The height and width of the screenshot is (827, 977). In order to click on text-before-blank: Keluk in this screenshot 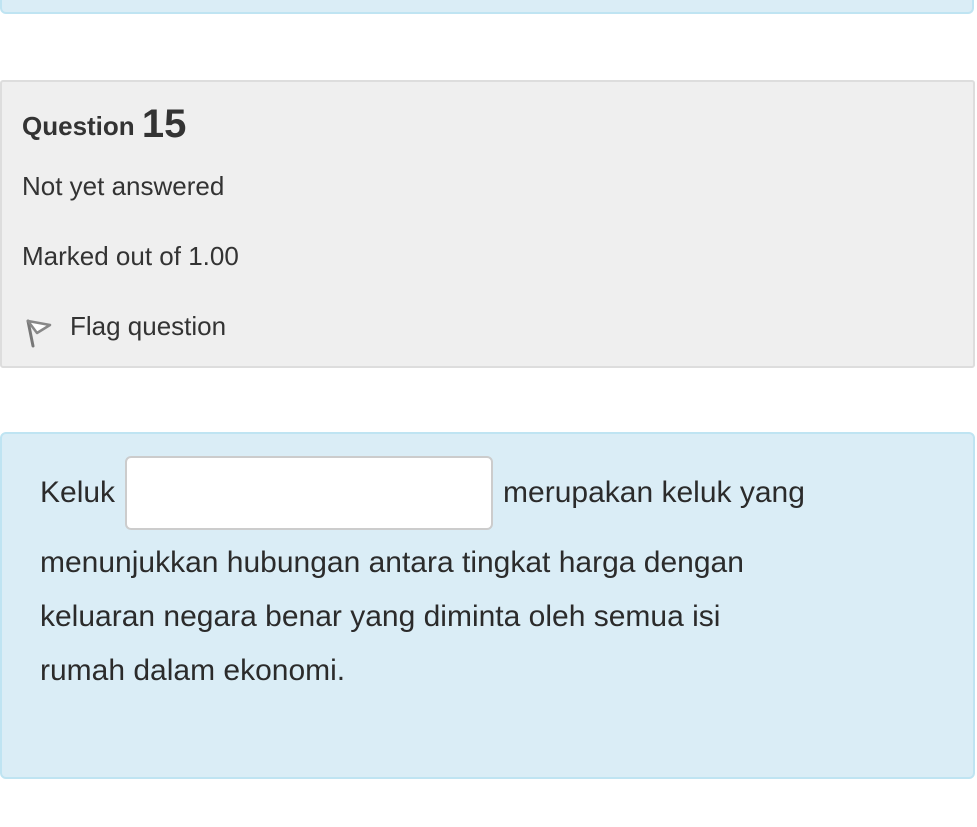, I will do `click(78, 492)`.